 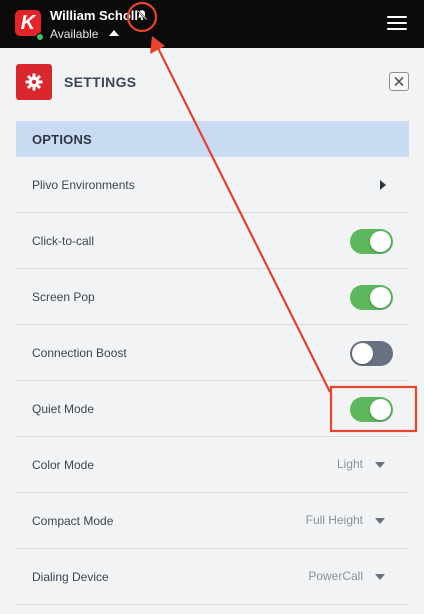 What do you see at coordinates (79, 353) in the screenshot?
I see `setting-label: Connection Boost` at bounding box center [79, 353].